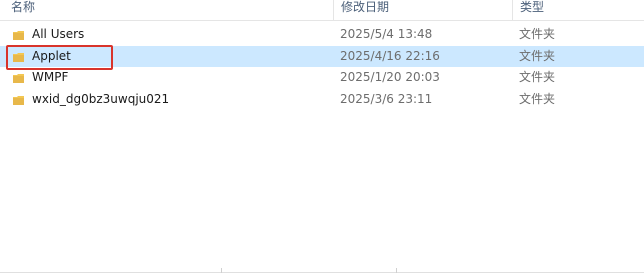  What do you see at coordinates (322, 34) in the screenshot?
I see `file-row-all-users: All Users 2025/5/4 13:48 文件夹` at bounding box center [322, 34].